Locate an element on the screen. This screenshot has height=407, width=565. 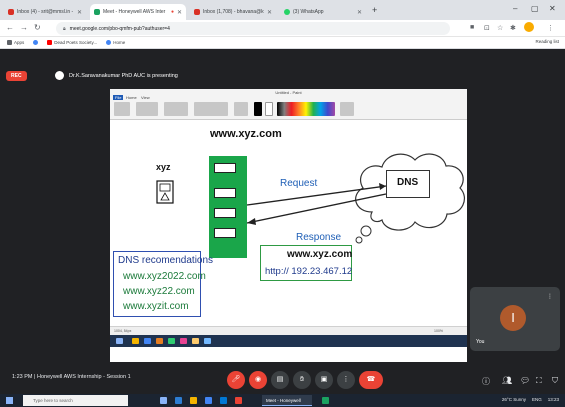
weather-widget: 26°C Sunny is located at coordinates (514, 399).